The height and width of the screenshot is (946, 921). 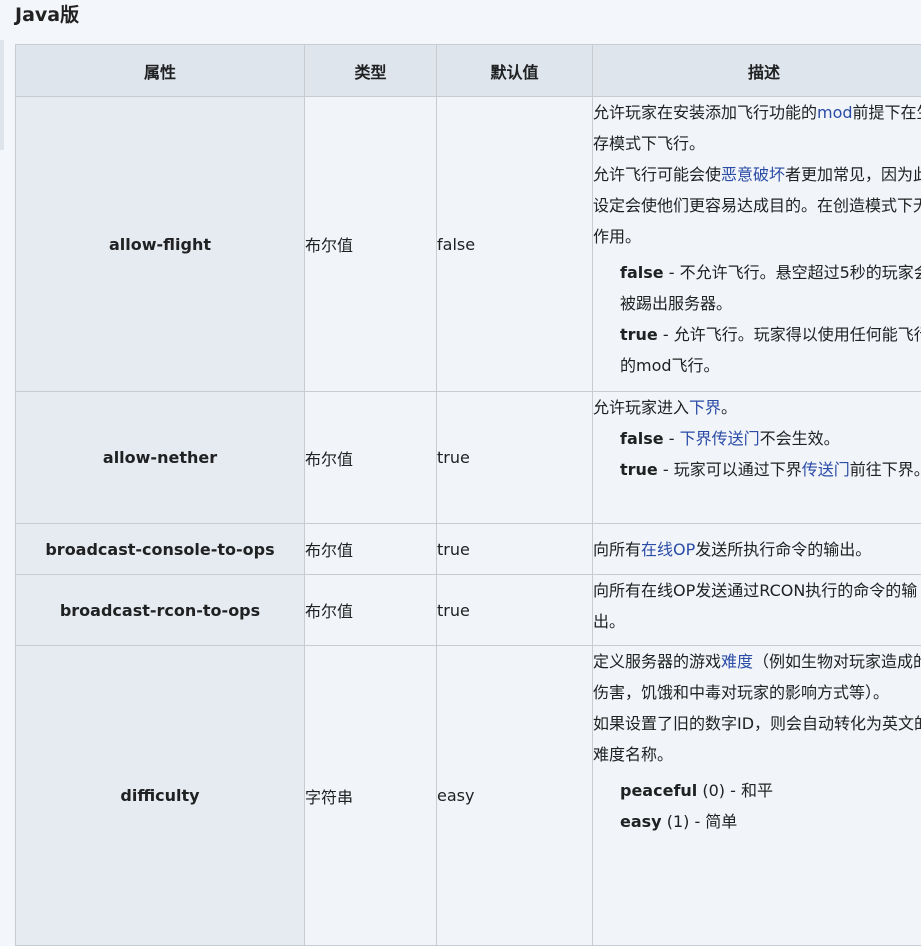 I want to click on option-text: - 玩家可以通过下界, so click(x=730, y=469).